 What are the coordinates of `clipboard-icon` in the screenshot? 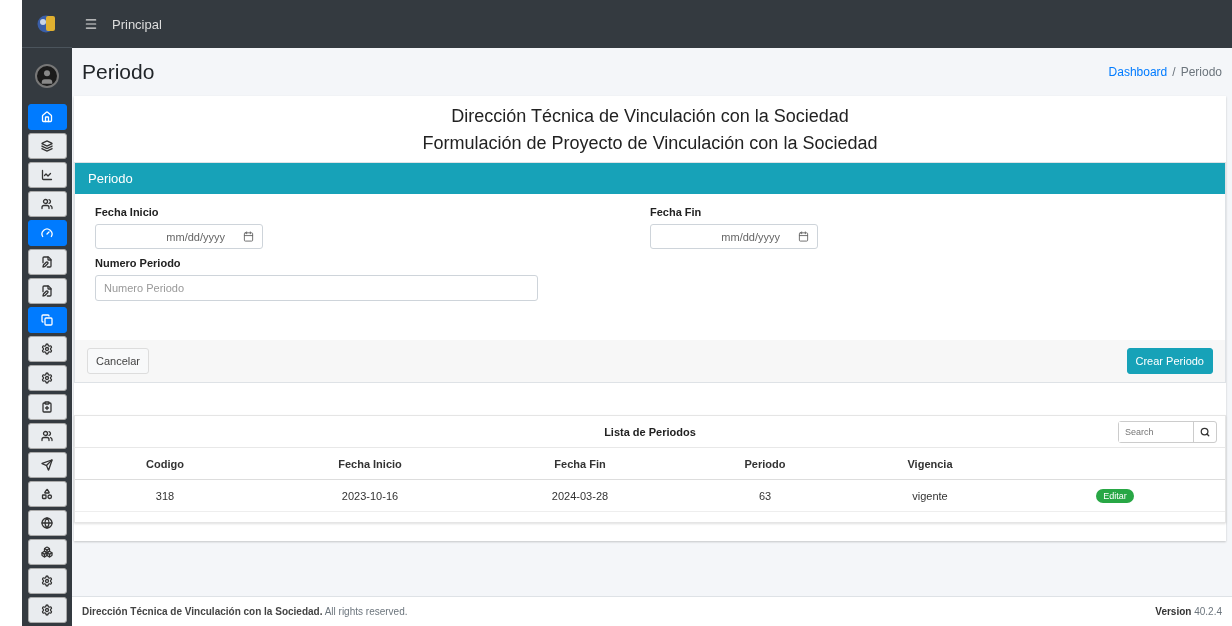 It's located at (47, 407).